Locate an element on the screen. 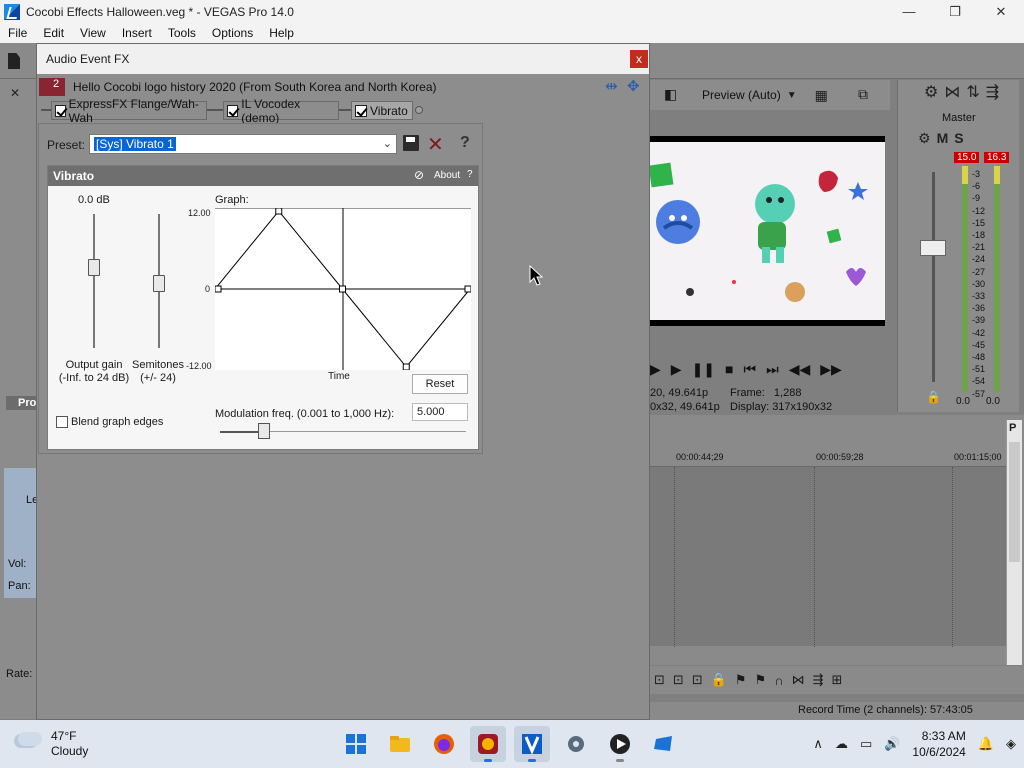 This screenshot has width=1024, height=768. chevron-down-icon: ⌄ is located at coordinates (387, 143).